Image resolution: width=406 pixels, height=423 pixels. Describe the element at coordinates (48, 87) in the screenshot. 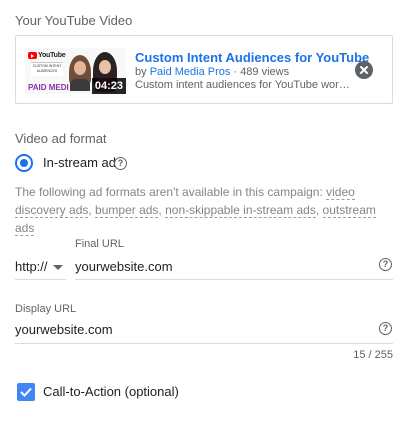

I see `thumbnail-brand-text: PAID MEDI` at that location.